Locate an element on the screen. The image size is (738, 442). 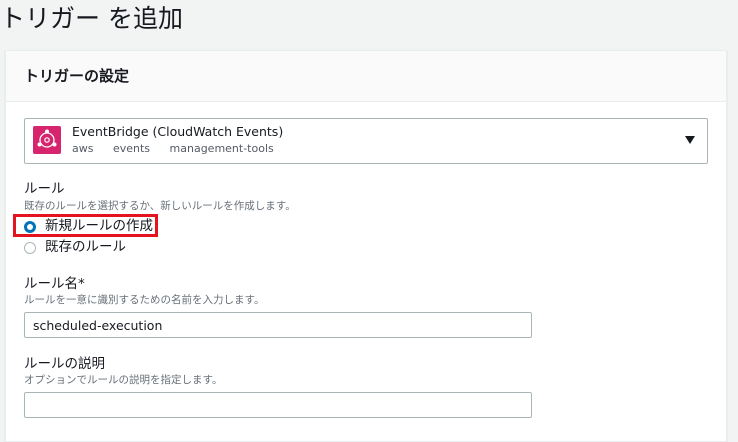
rule-name-label: ルール名* is located at coordinates (54, 284).